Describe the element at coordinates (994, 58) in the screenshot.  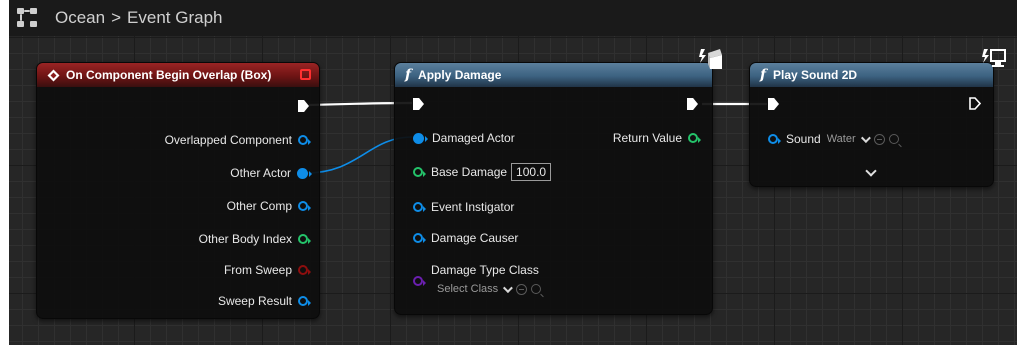
I see `client-only-icon` at that location.